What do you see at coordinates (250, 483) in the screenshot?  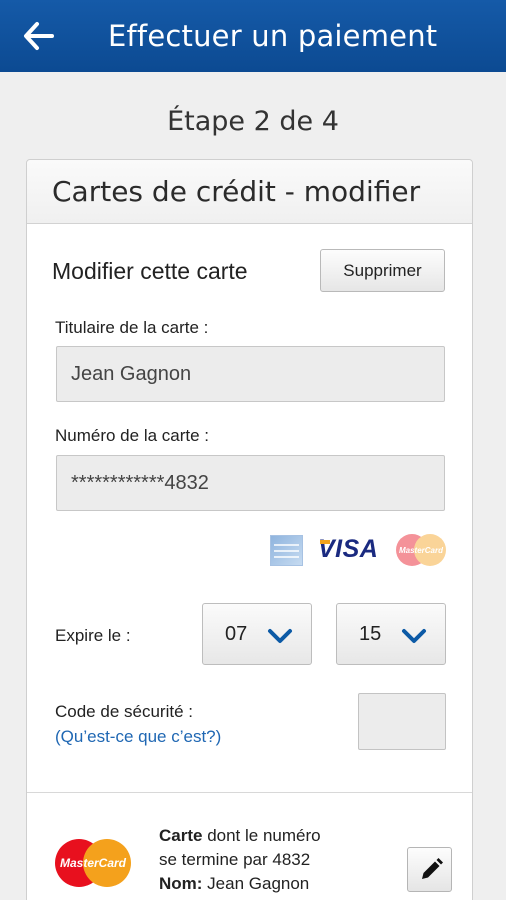 I see `card-number-field: ************4832` at bounding box center [250, 483].